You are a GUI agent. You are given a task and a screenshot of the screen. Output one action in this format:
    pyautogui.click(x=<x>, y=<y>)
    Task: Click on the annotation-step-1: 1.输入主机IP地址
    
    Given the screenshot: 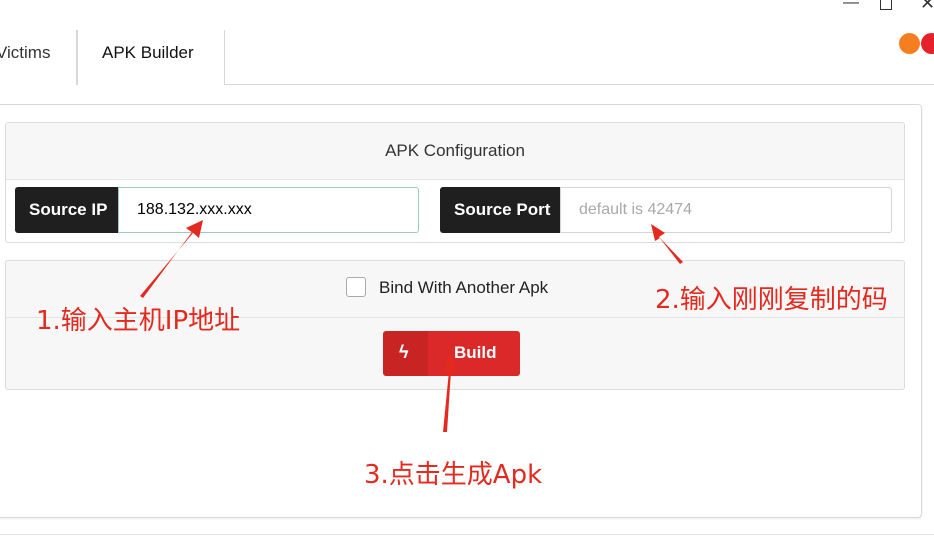 What is the action you would take?
    pyautogui.click(x=138, y=321)
    